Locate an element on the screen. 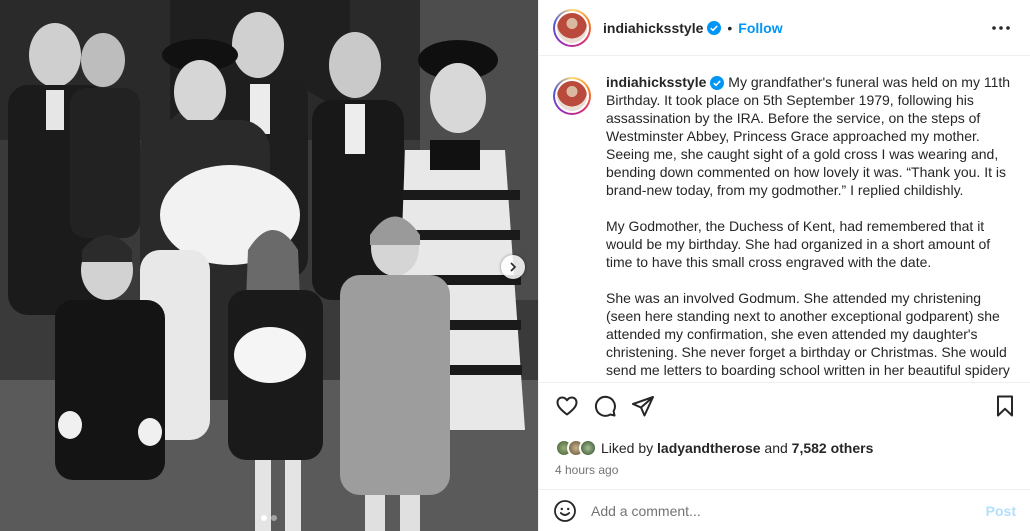  comment-composer: Post is located at coordinates (784, 510).